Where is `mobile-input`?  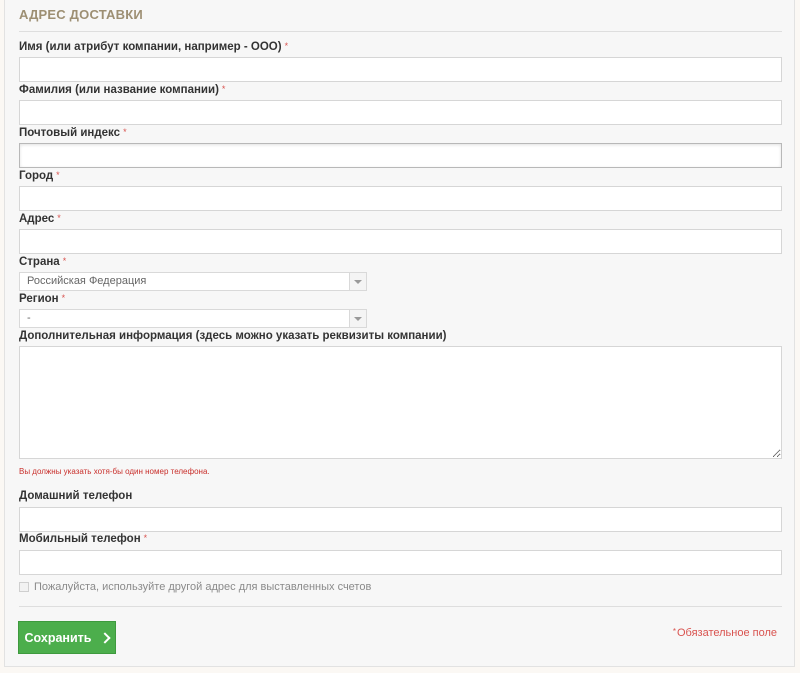
mobile-input is located at coordinates (400, 562).